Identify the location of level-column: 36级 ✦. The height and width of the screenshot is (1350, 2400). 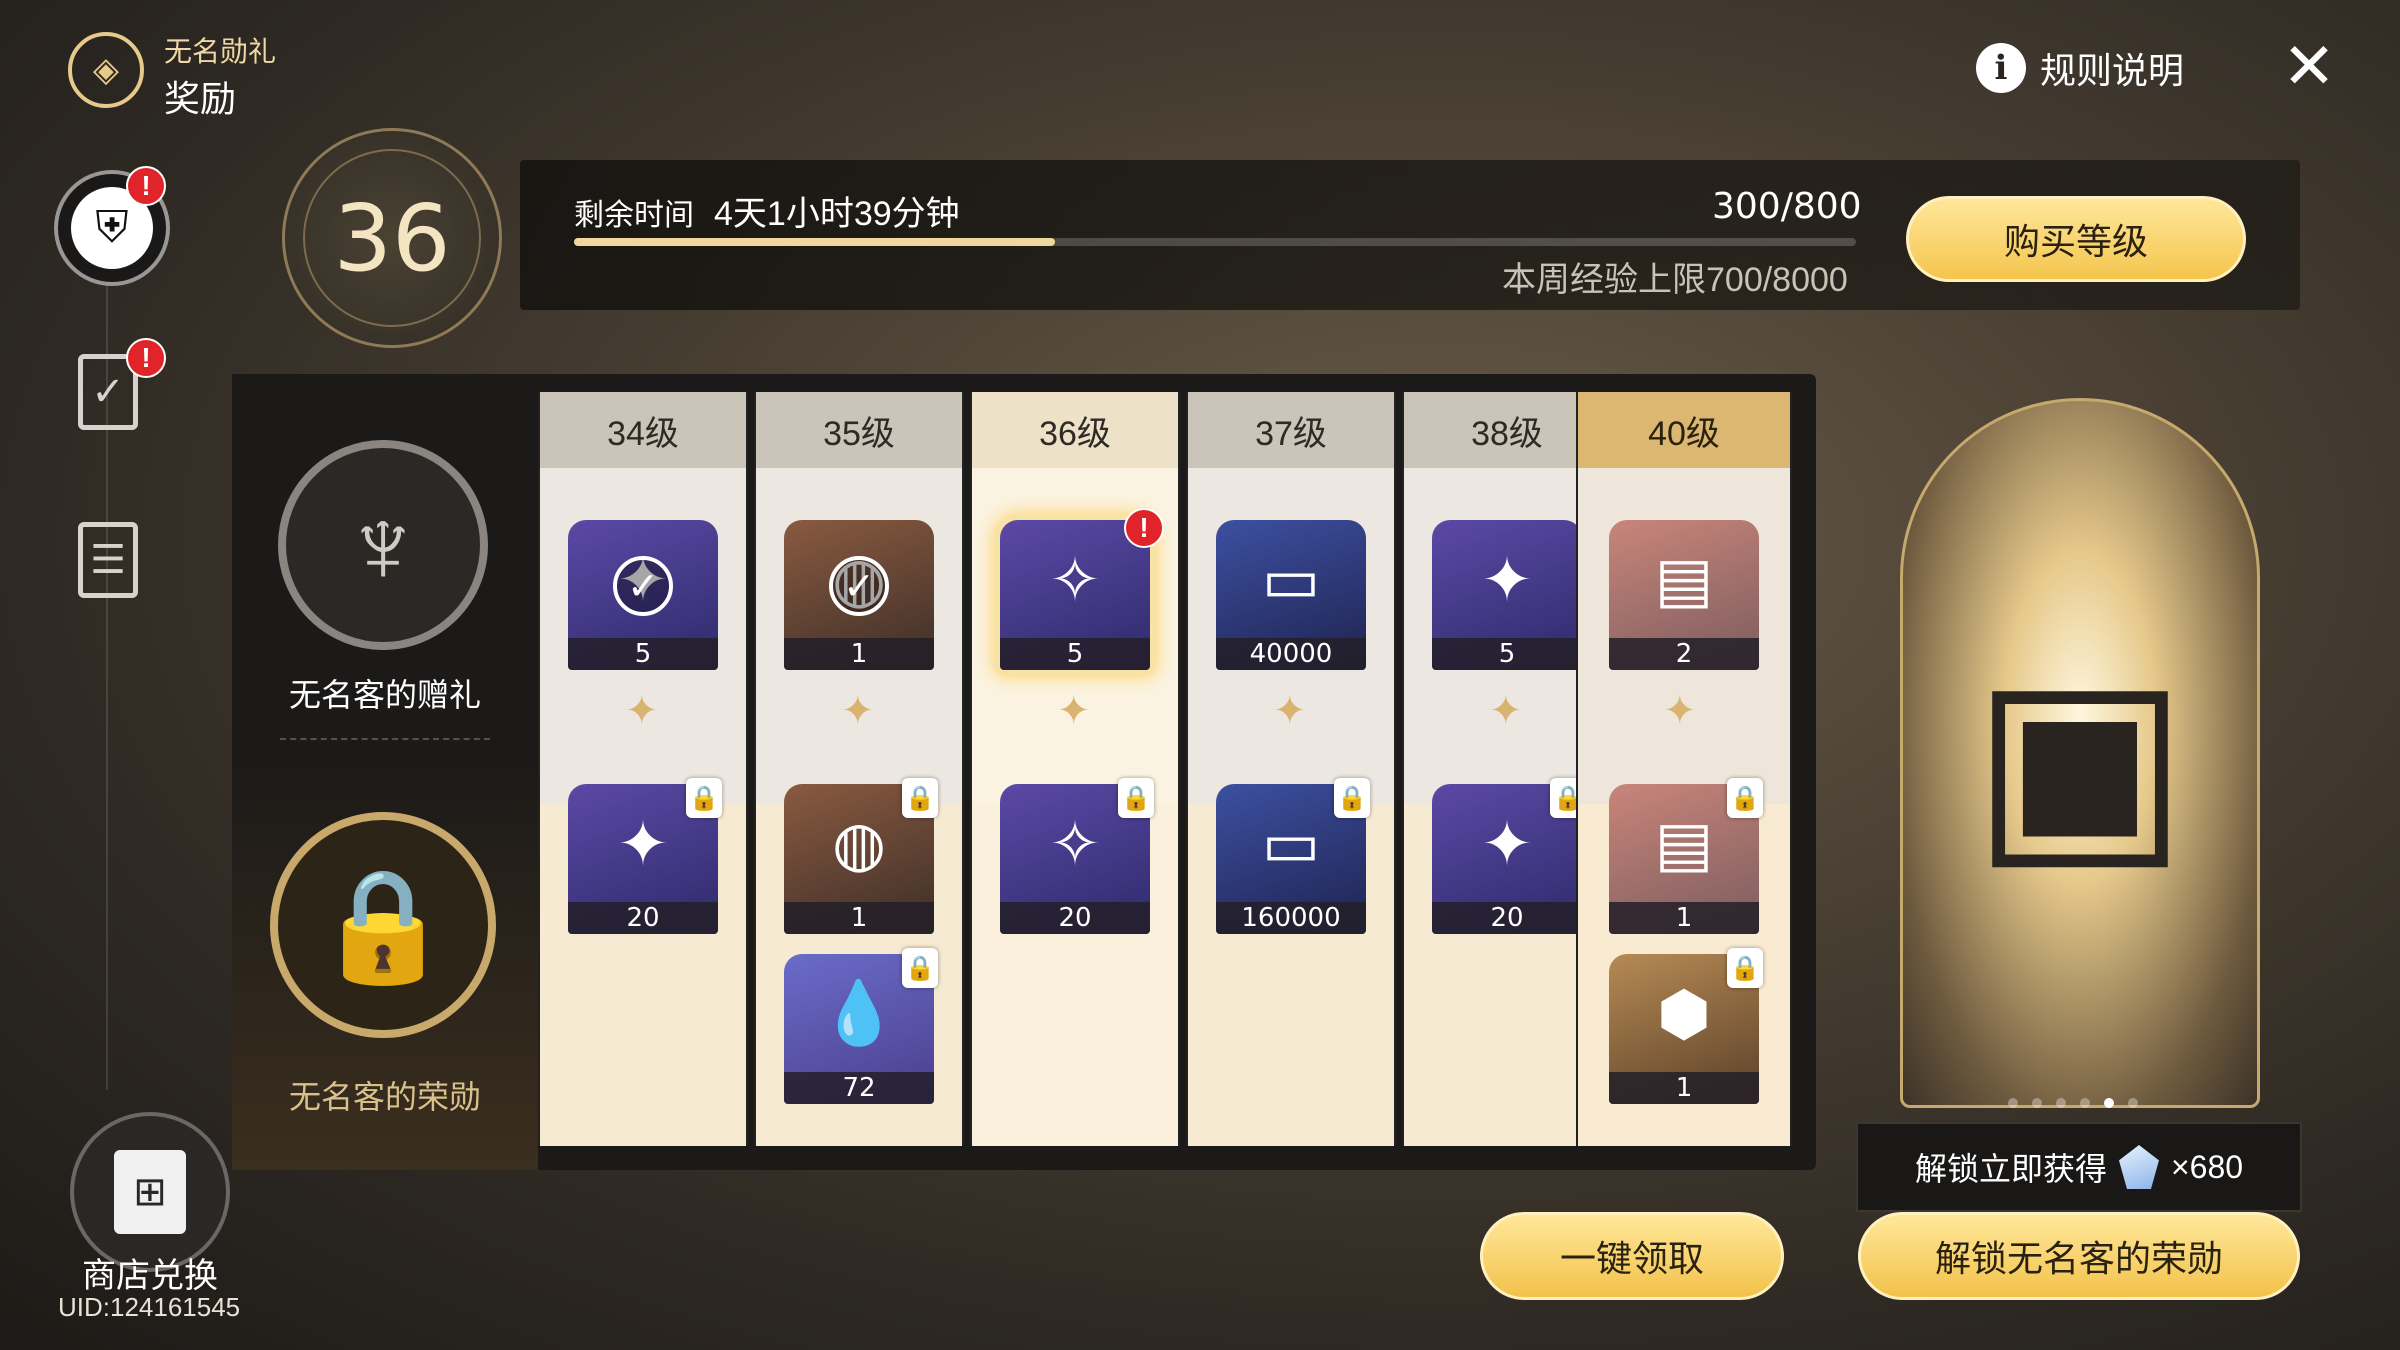
(1075, 769).